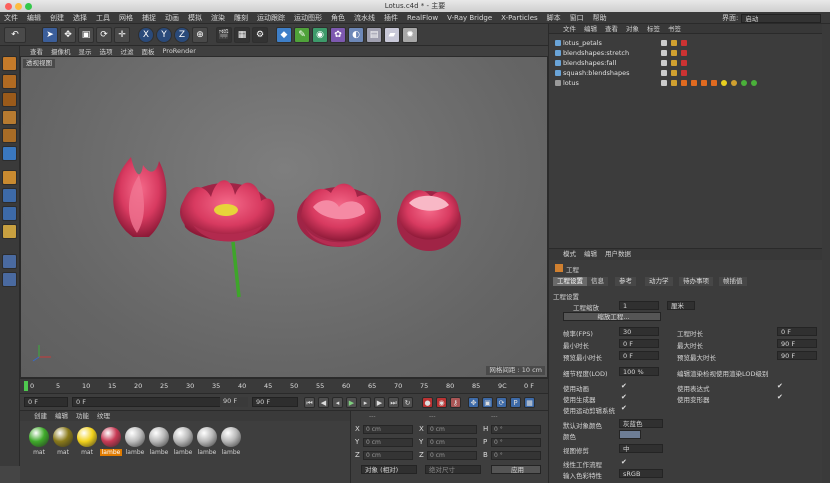  Describe the element at coordinates (104, 34) in the screenshot. I see `rotate-tool-icon: ⟳` at that location.